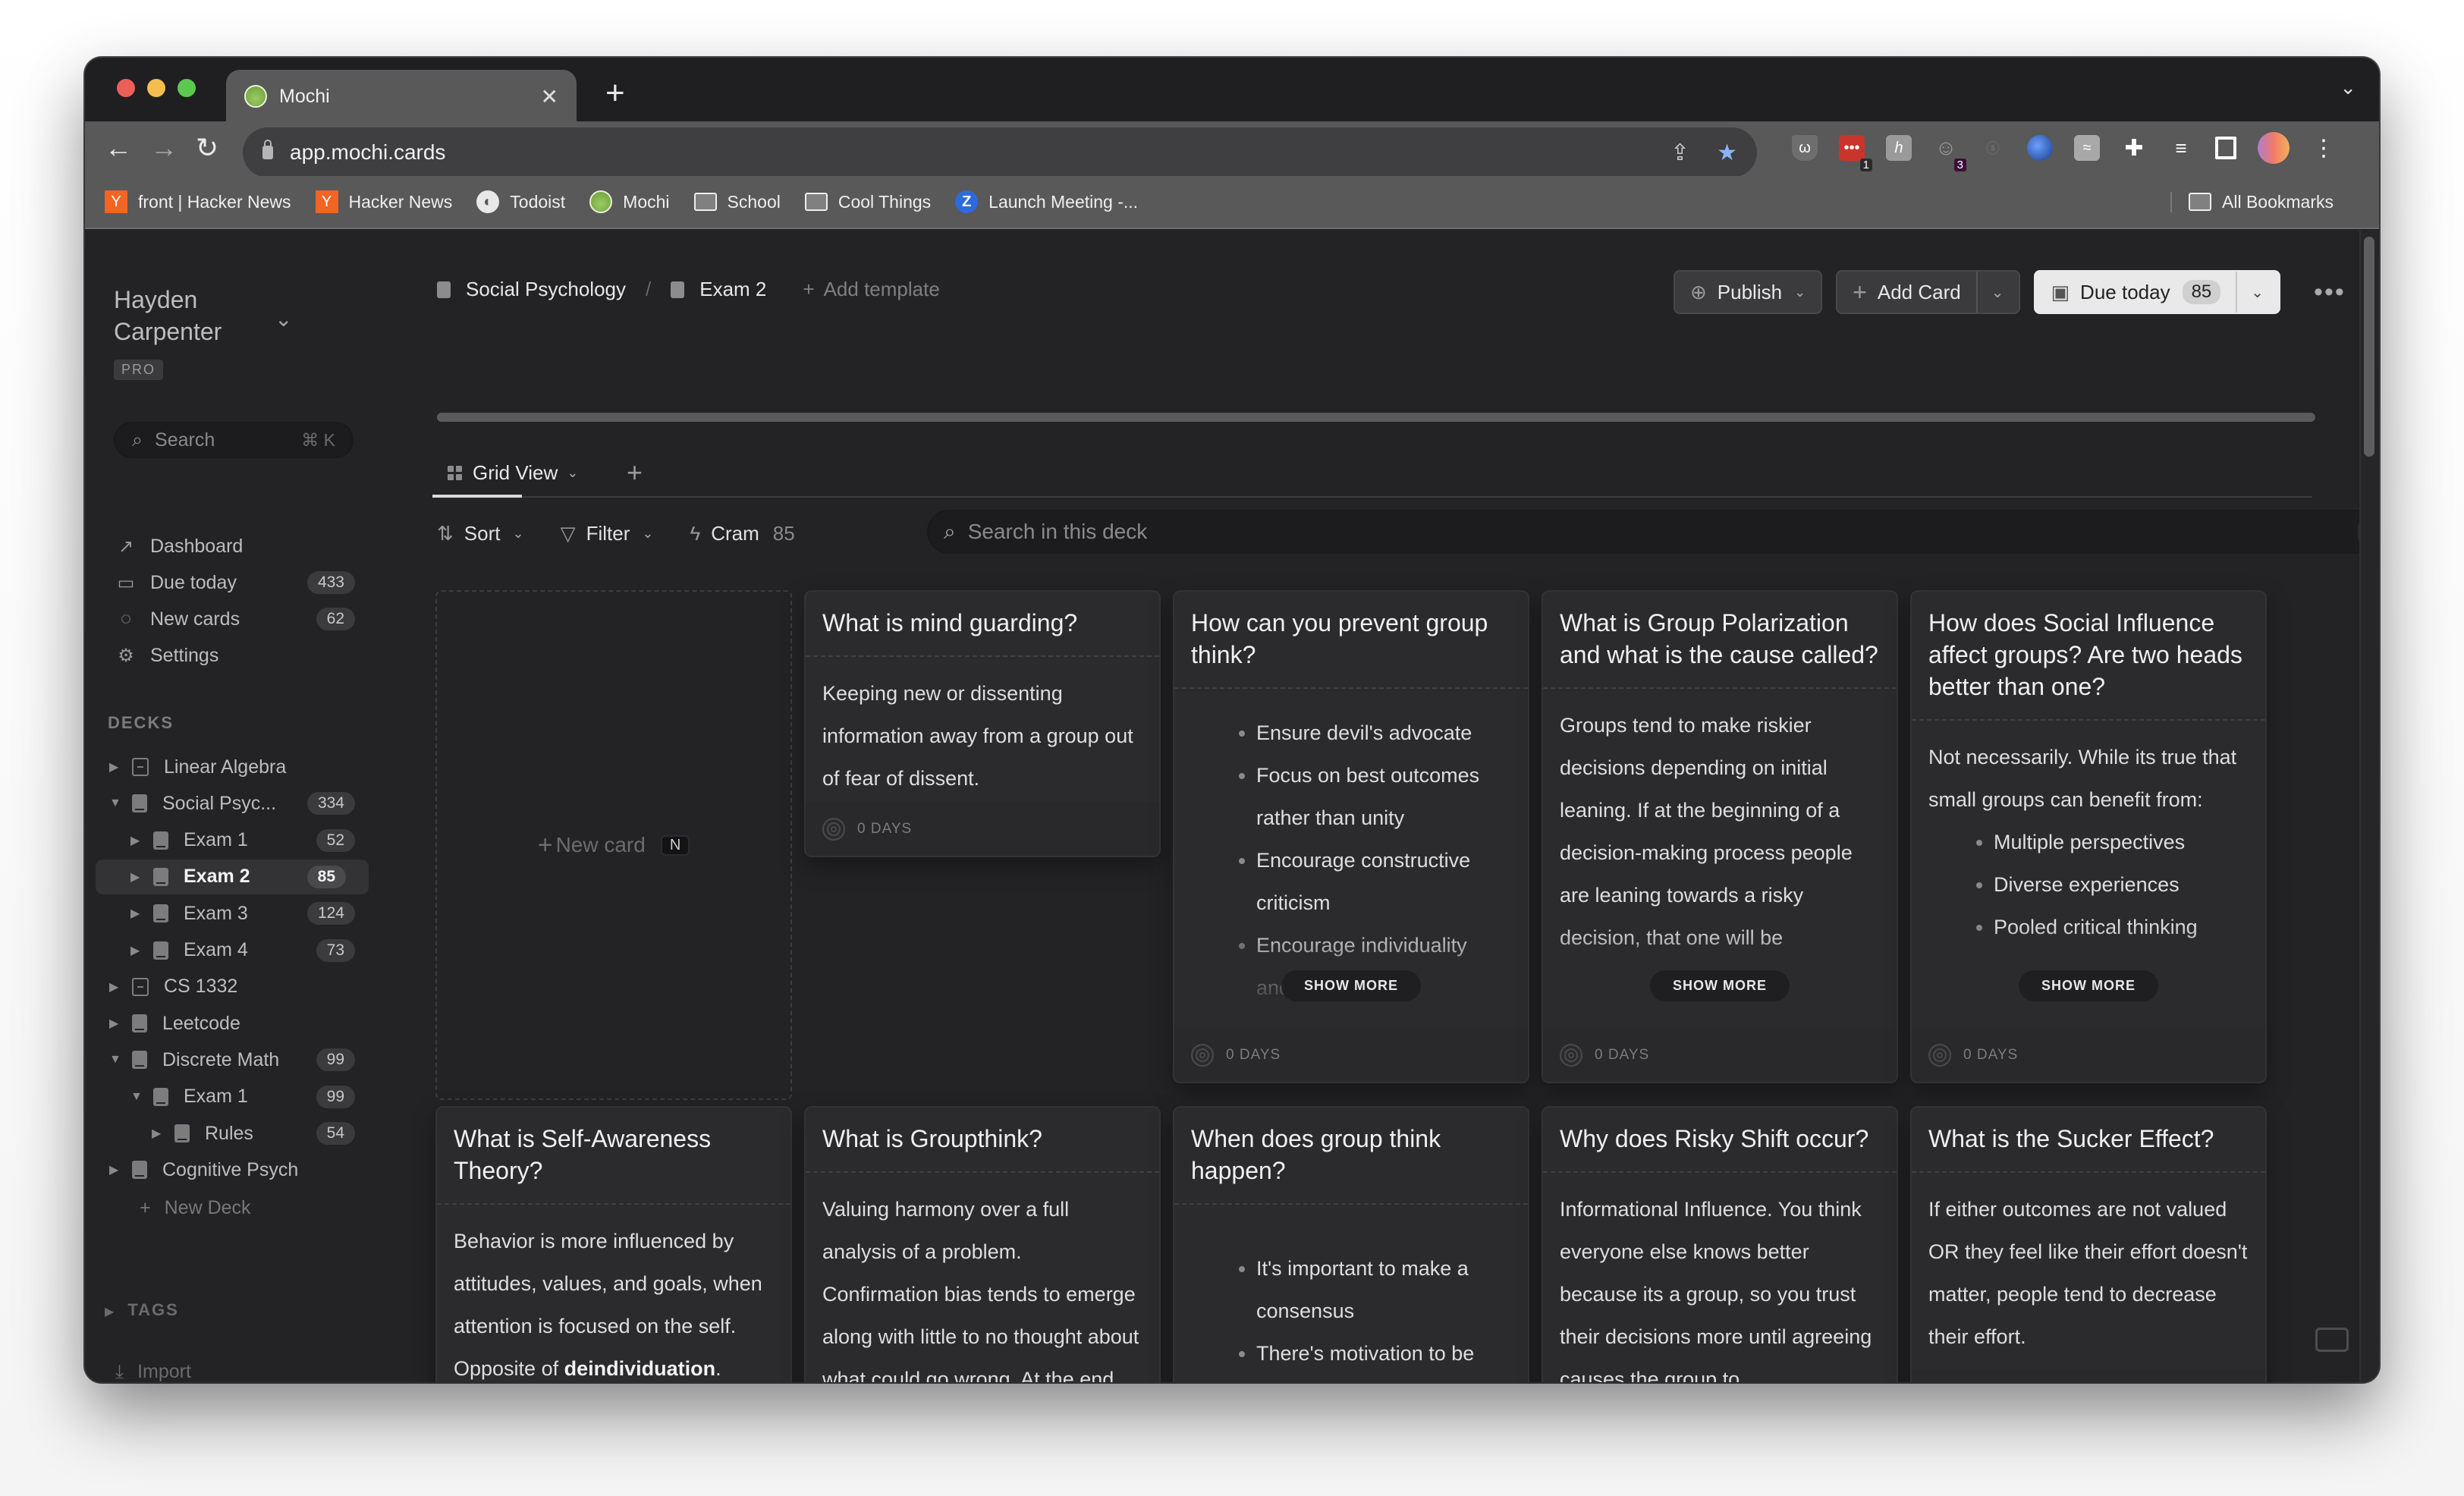 Image resolution: width=2464 pixels, height=1496 pixels. I want to click on new-deck-button: + New Deck, so click(195, 1208).